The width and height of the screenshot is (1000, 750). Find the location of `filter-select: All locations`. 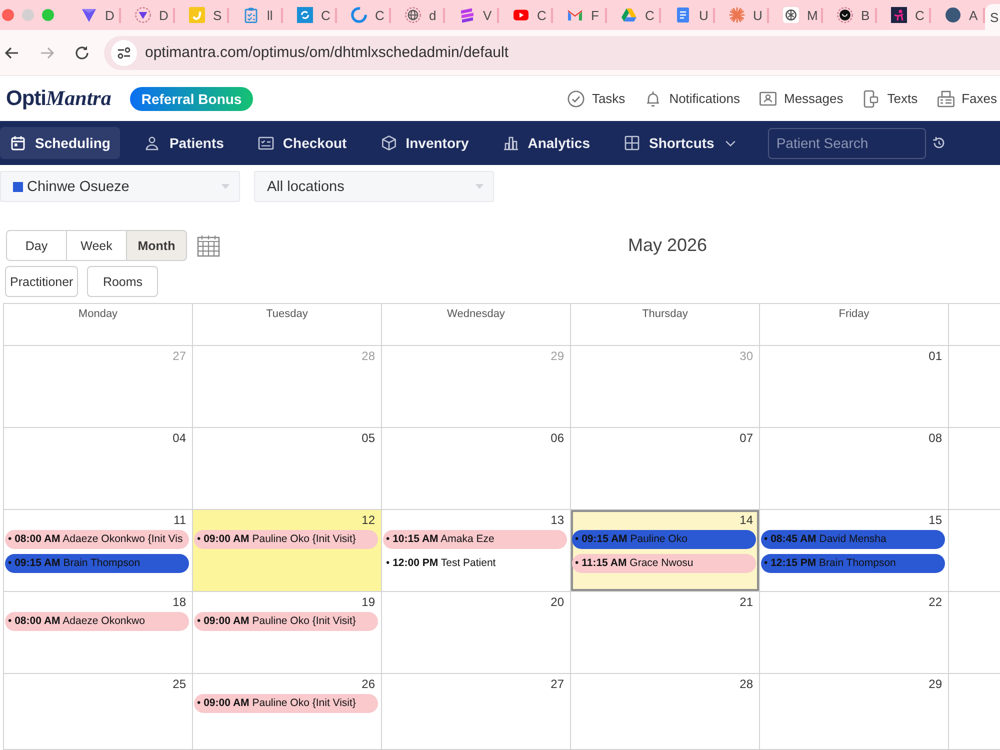

filter-select: All locations is located at coordinates (374, 186).